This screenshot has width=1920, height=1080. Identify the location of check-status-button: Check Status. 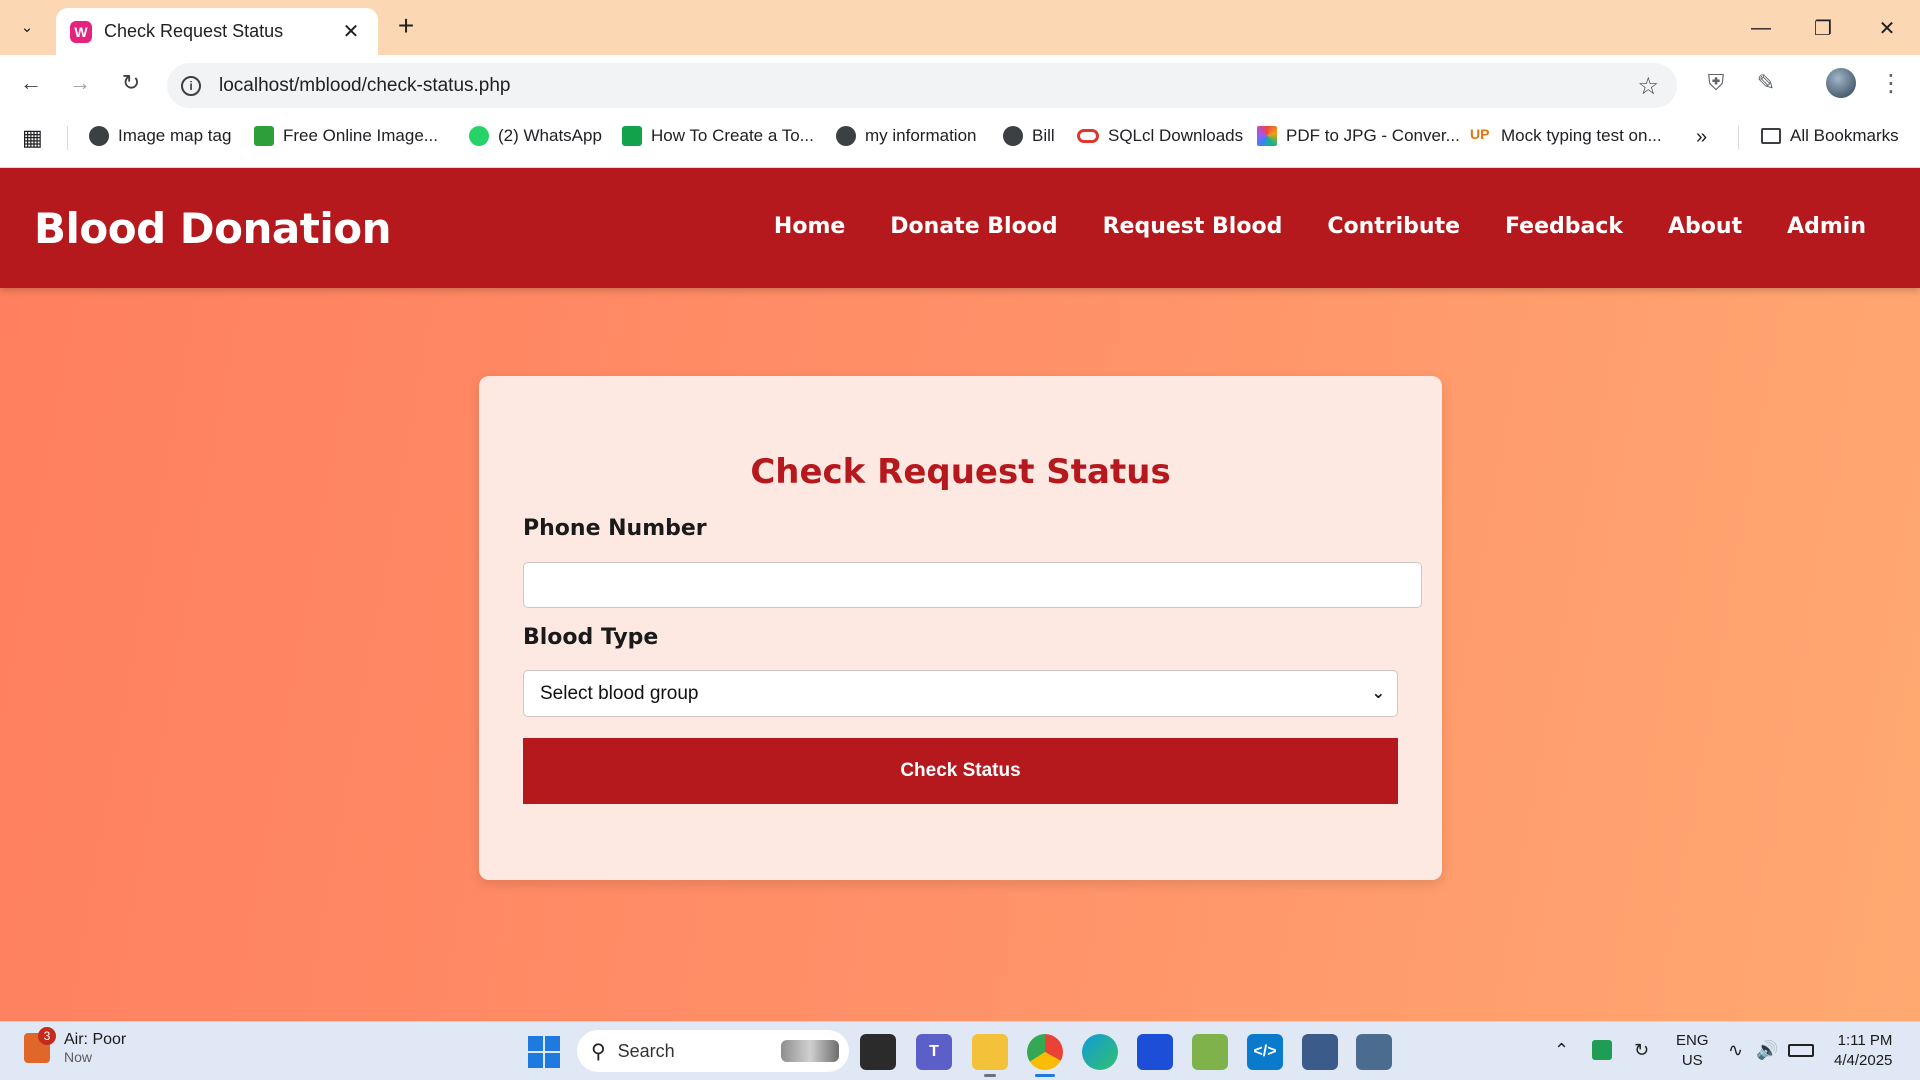
(960, 771).